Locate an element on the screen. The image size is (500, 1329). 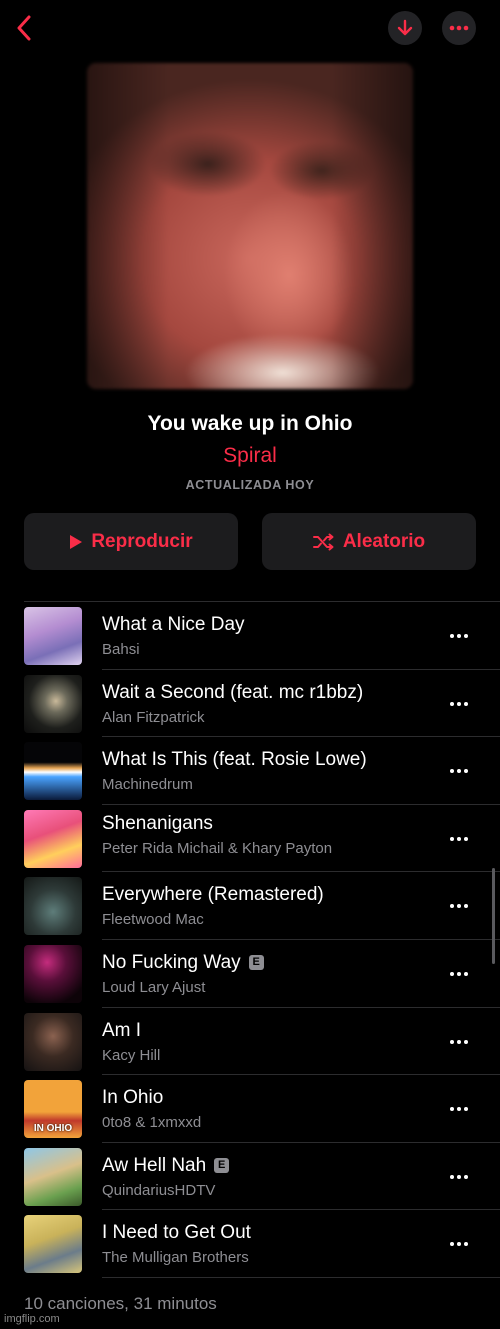
playlist-artist-link: Spiral is located at coordinates (250, 456).